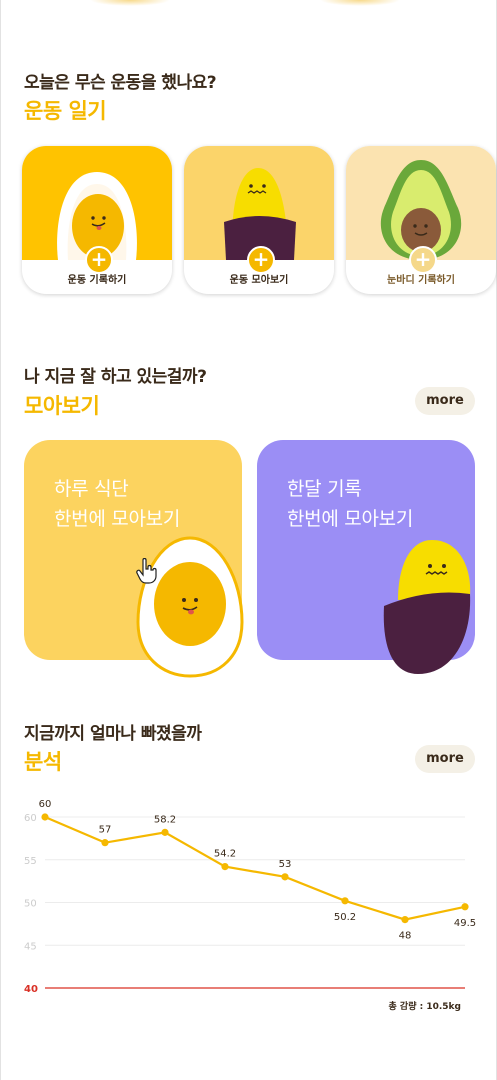 This screenshot has width=497, height=1080. Describe the element at coordinates (421, 280) in the screenshot. I see `card-label: 눈바디 기록하기` at that location.